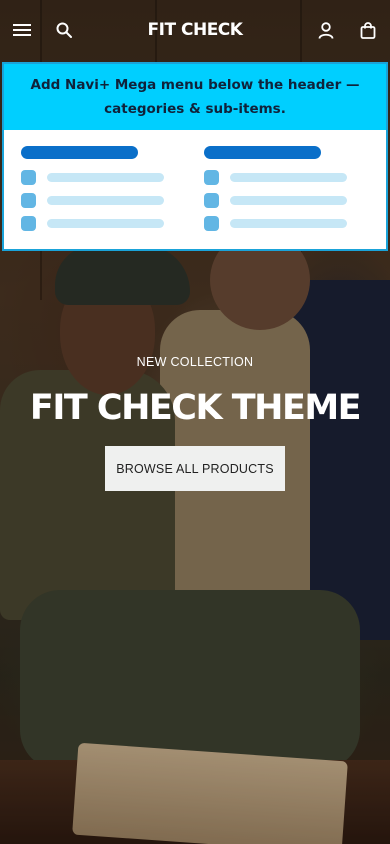 The width and height of the screenshot is (390, 844). What do you see at coordinates (326, 30) in the screenshot?
I see `account-icon` at bounding box center [326, 30].